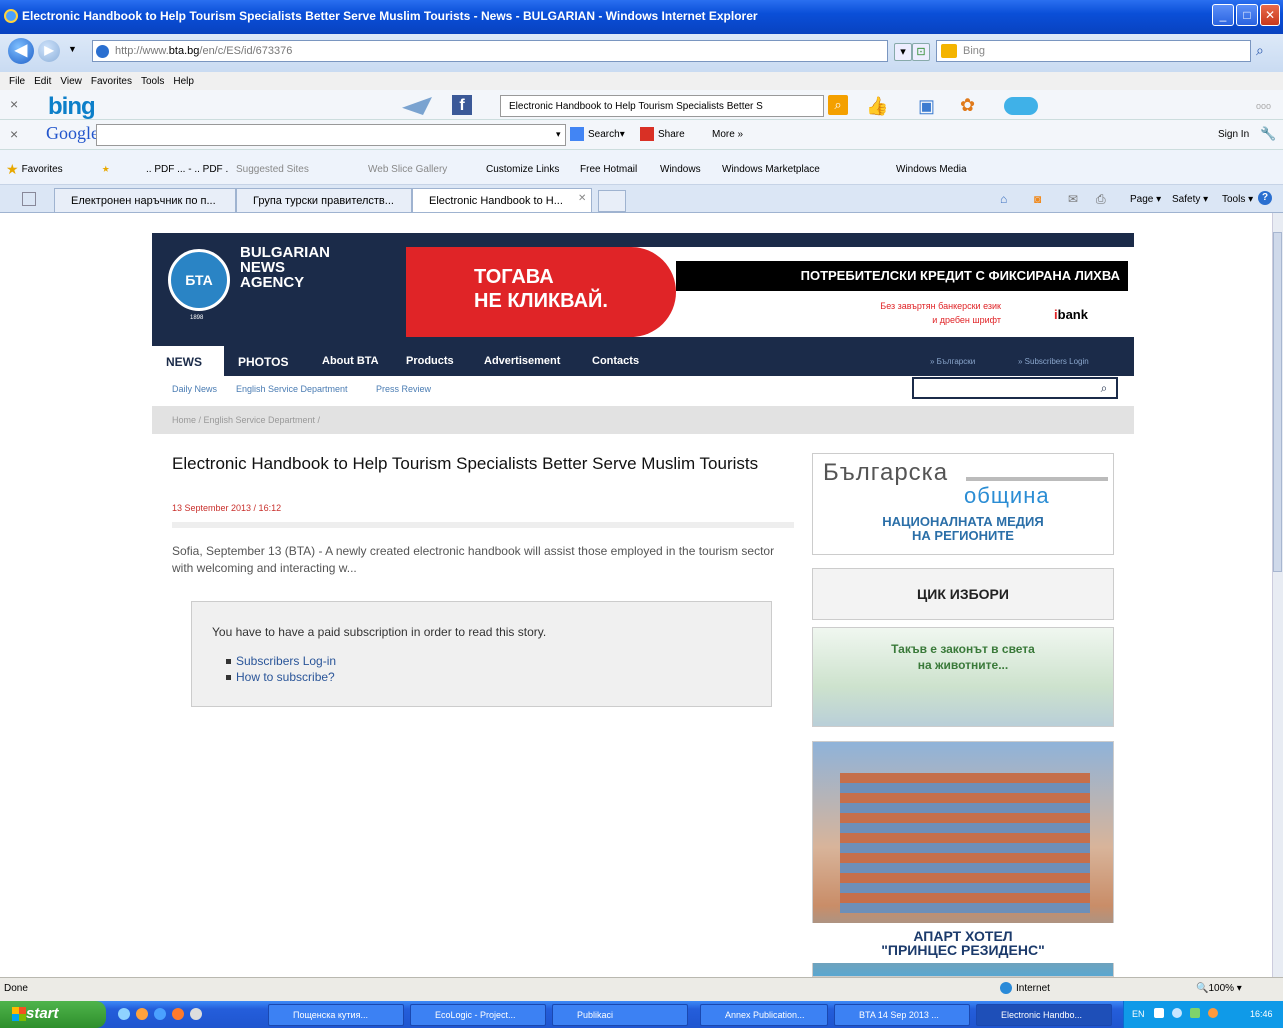  Describe the element at coordinates (1265, 198) in the screenshot. I see `help-icon: ?` at that location.